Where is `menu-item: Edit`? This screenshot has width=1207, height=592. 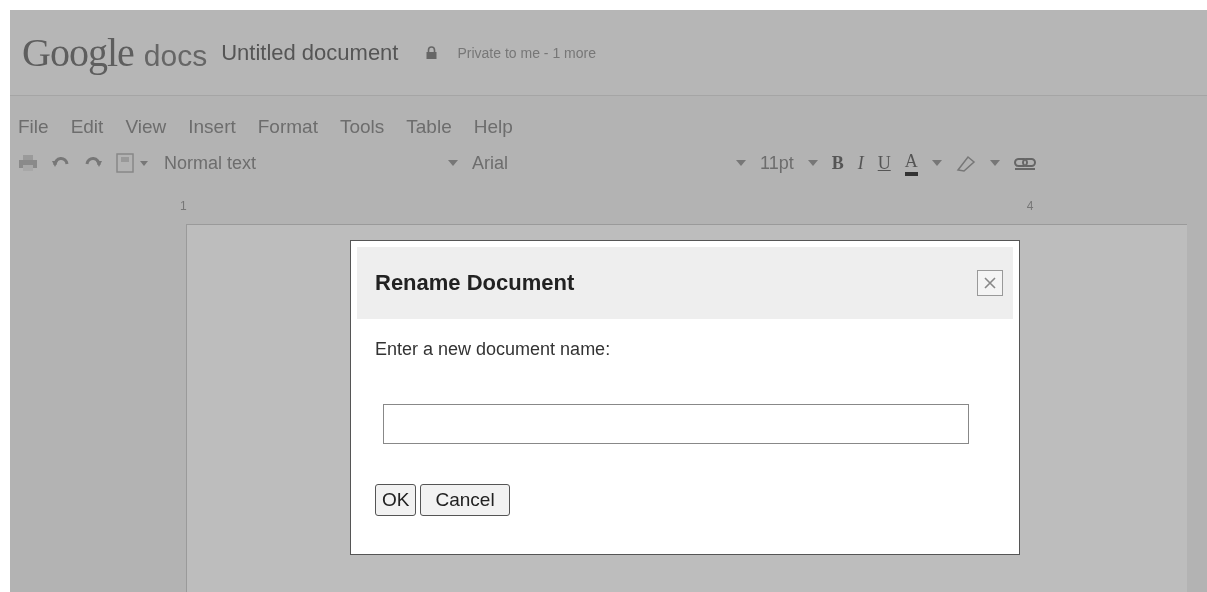 menu-item: Edit is located at coordinates (87, 127).